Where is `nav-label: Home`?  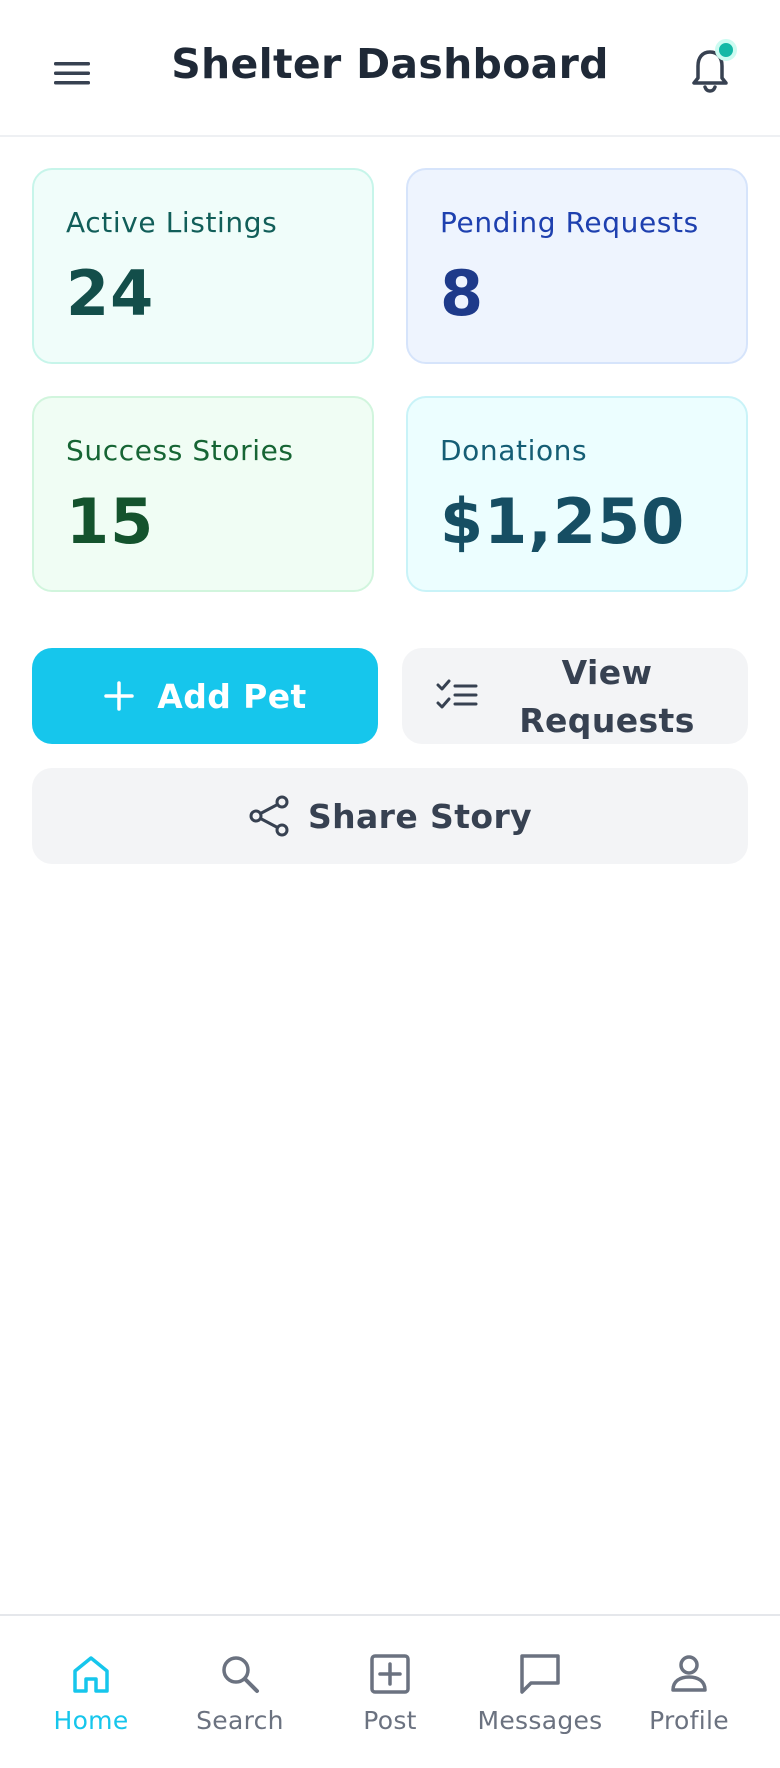
nav-label: Home is located at coordinates (91, 1720).